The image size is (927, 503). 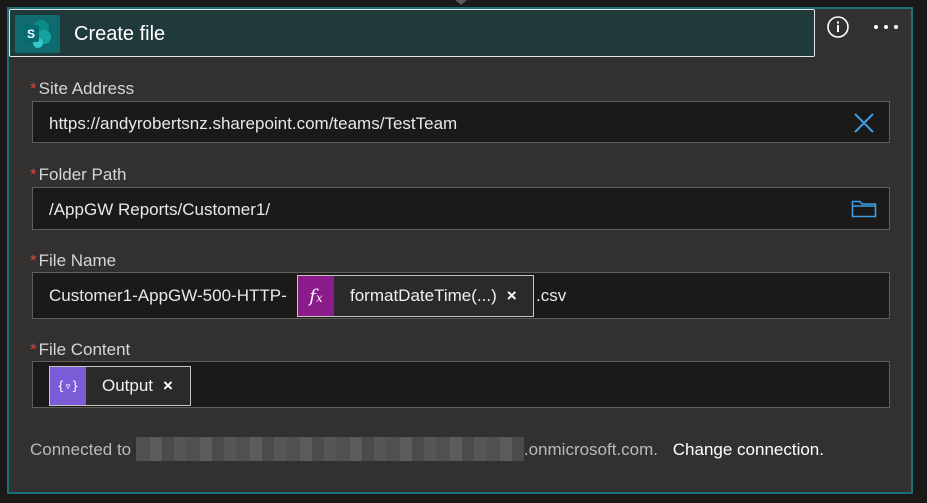 I want to click on file-name-suffix: .csv, so click(x=551, y=295).